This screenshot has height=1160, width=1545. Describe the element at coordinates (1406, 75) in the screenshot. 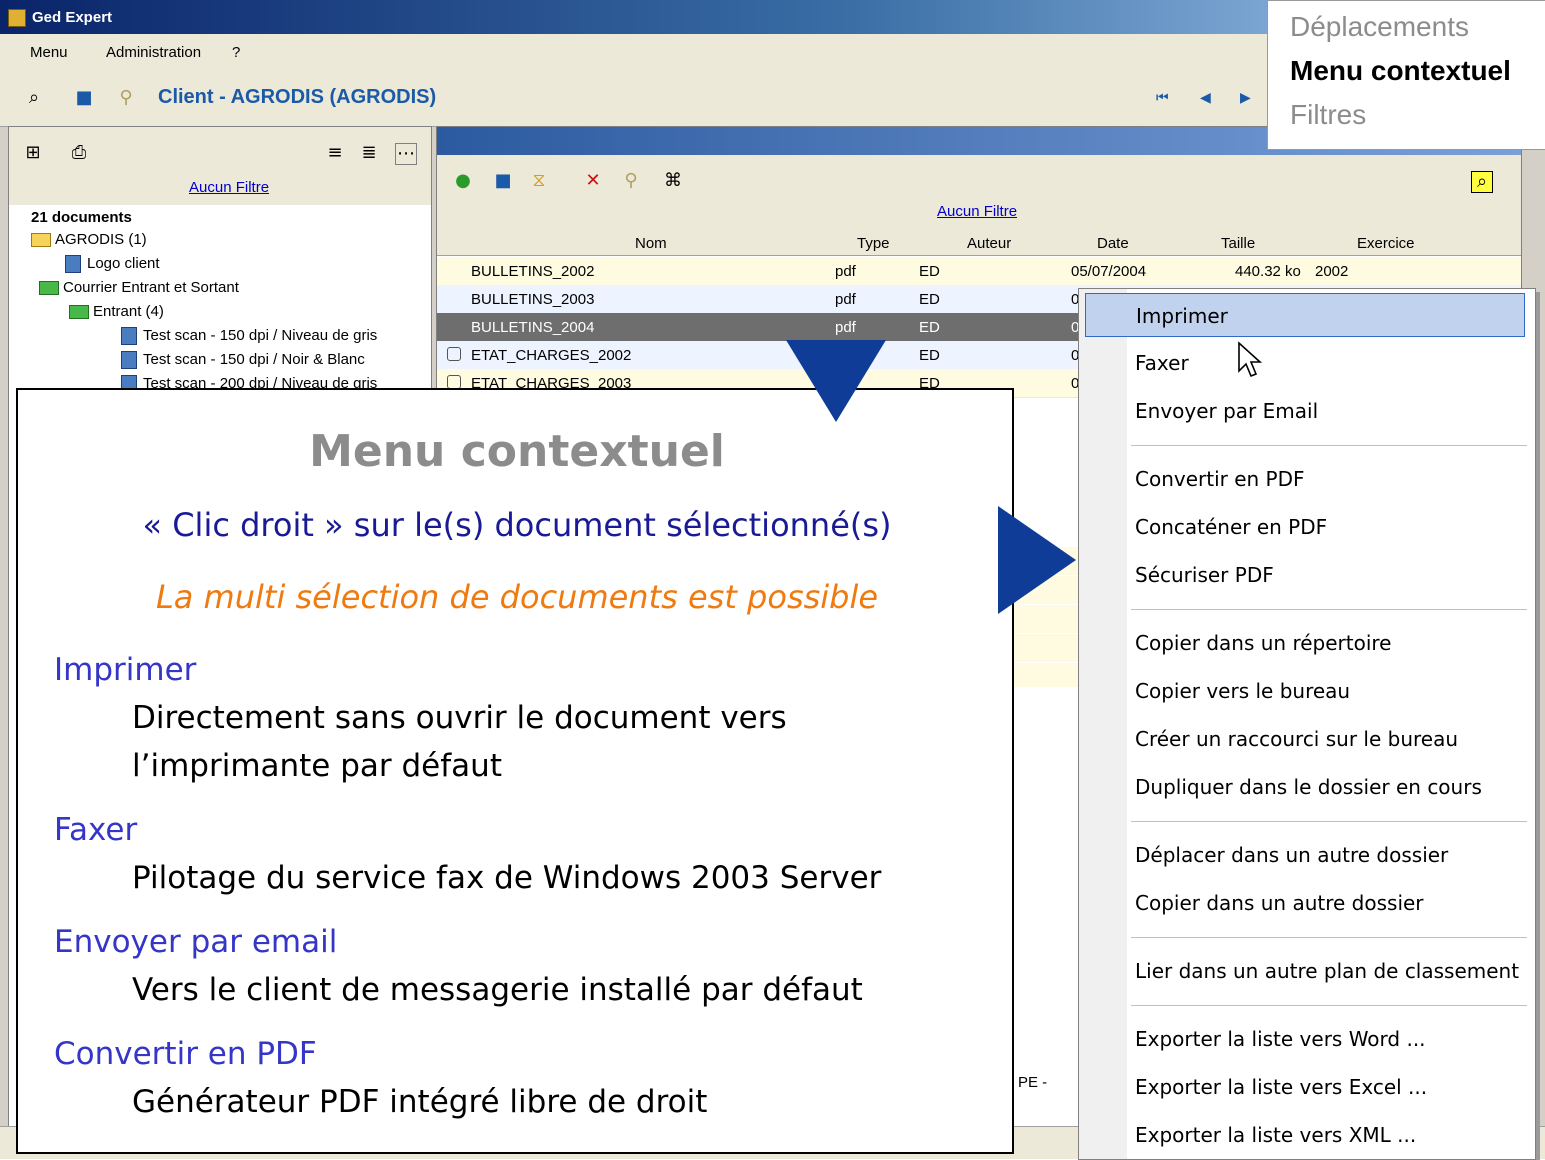

I see `slide-legend: Déplacements Menu contextuel Filtres` at that location.